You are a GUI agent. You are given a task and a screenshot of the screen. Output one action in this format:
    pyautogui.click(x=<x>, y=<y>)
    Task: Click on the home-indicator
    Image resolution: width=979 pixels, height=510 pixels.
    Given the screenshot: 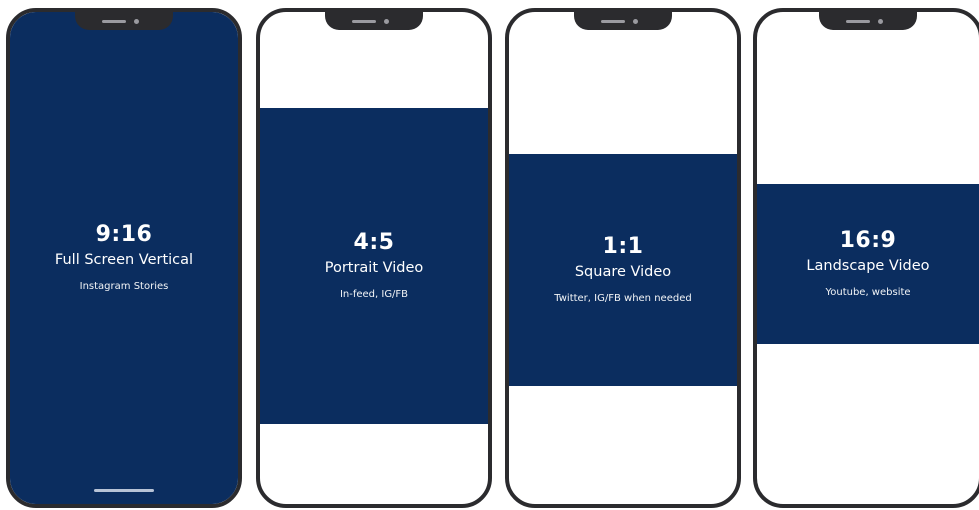 What is the action you would take?
    pyautogui.click(x=124, y=490)
    